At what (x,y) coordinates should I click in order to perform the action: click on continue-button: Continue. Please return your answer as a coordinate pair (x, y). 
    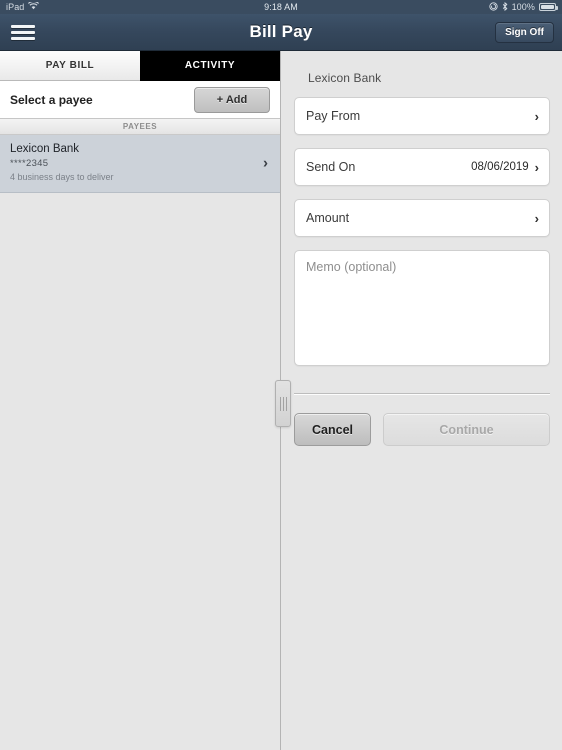
    Looking at the image, I should click on (466, 429).